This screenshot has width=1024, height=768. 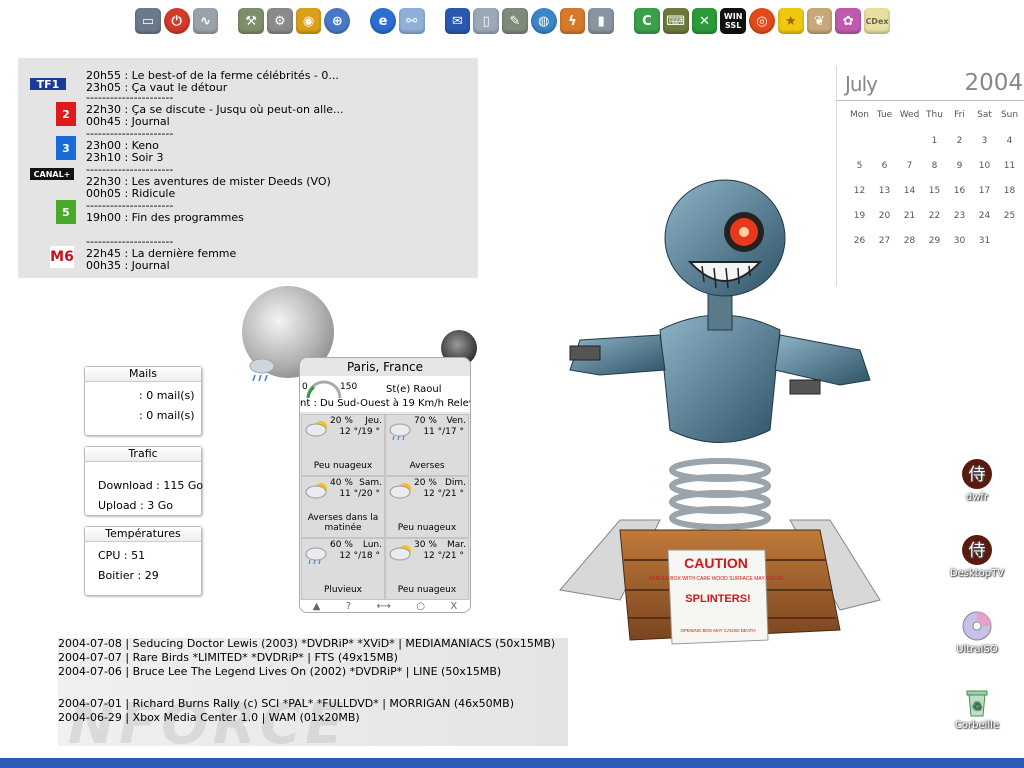 What do you see at coordinates (279, 21) in the screenshot?
I see `tools-icon: ⚙` at bounding box center [279, 21].